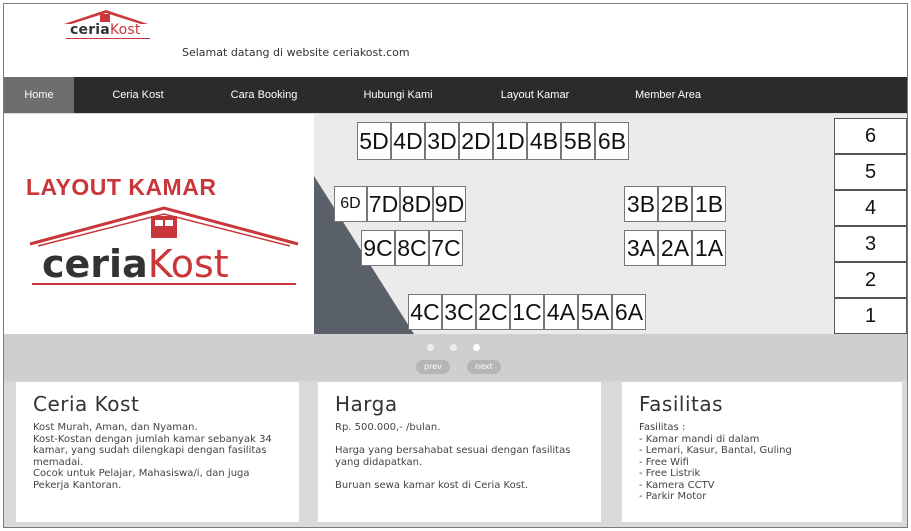  Describe the element at coordinates (86, 404) in the screenshot. I see `info-box-title: Ceria Kost` at that location.